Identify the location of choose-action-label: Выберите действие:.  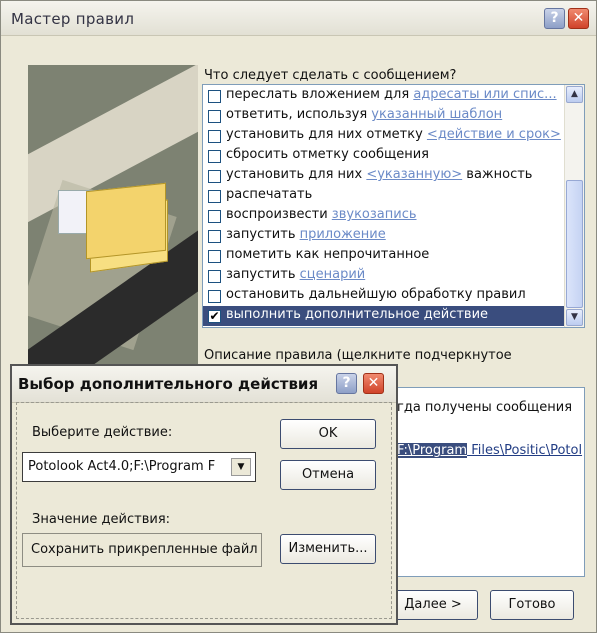
(102, 432).